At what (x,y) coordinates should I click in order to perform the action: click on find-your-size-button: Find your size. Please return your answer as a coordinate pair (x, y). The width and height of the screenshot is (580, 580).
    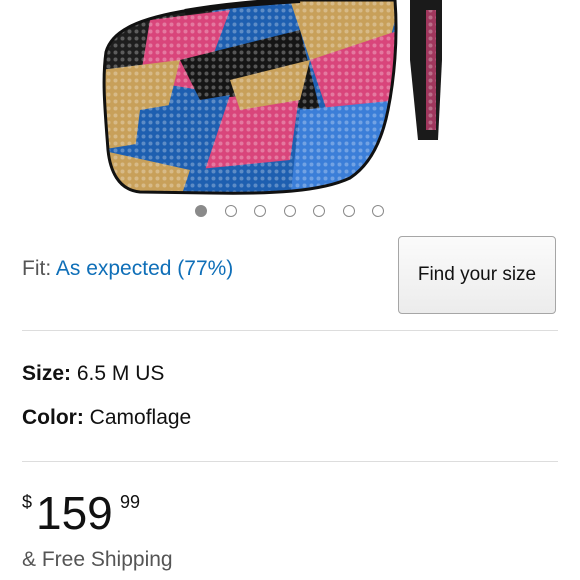
    Looking at the image, I should click on (477, 275).